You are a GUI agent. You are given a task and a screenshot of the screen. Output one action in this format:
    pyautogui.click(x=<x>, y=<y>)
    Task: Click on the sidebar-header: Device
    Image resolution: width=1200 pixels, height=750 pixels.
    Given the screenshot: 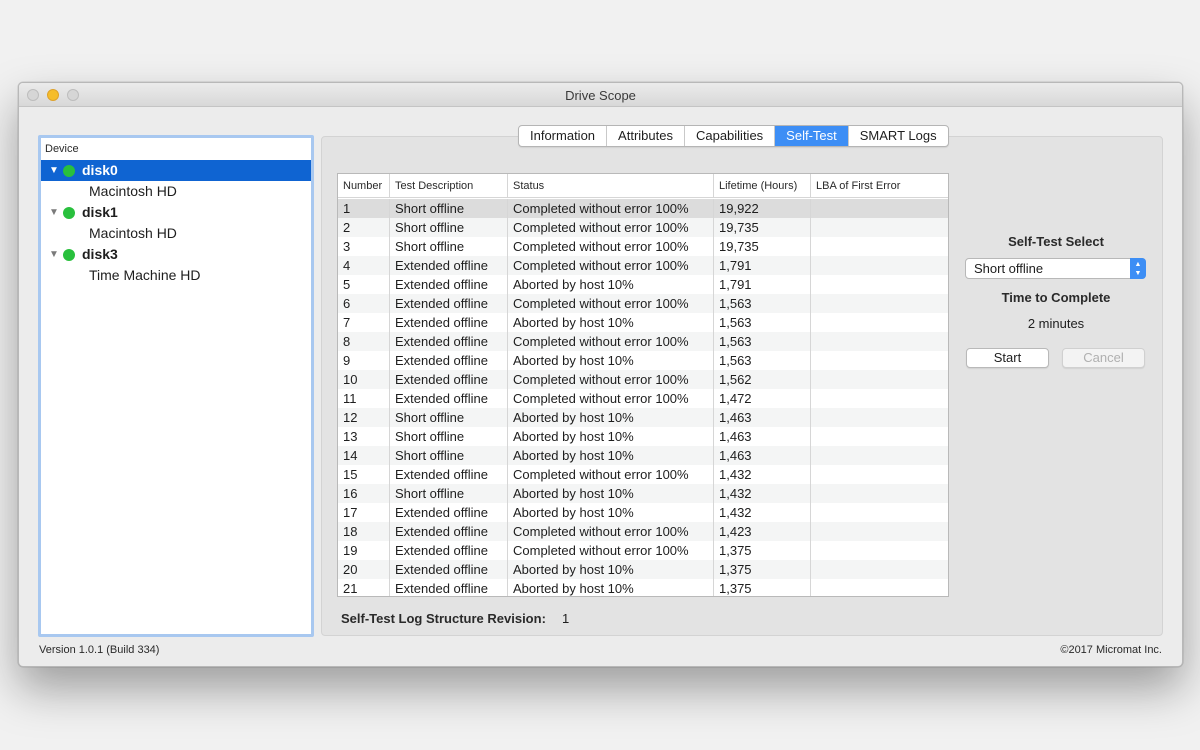 What is the action you would take?
    pyautogui.click(x=62, y=149)
    